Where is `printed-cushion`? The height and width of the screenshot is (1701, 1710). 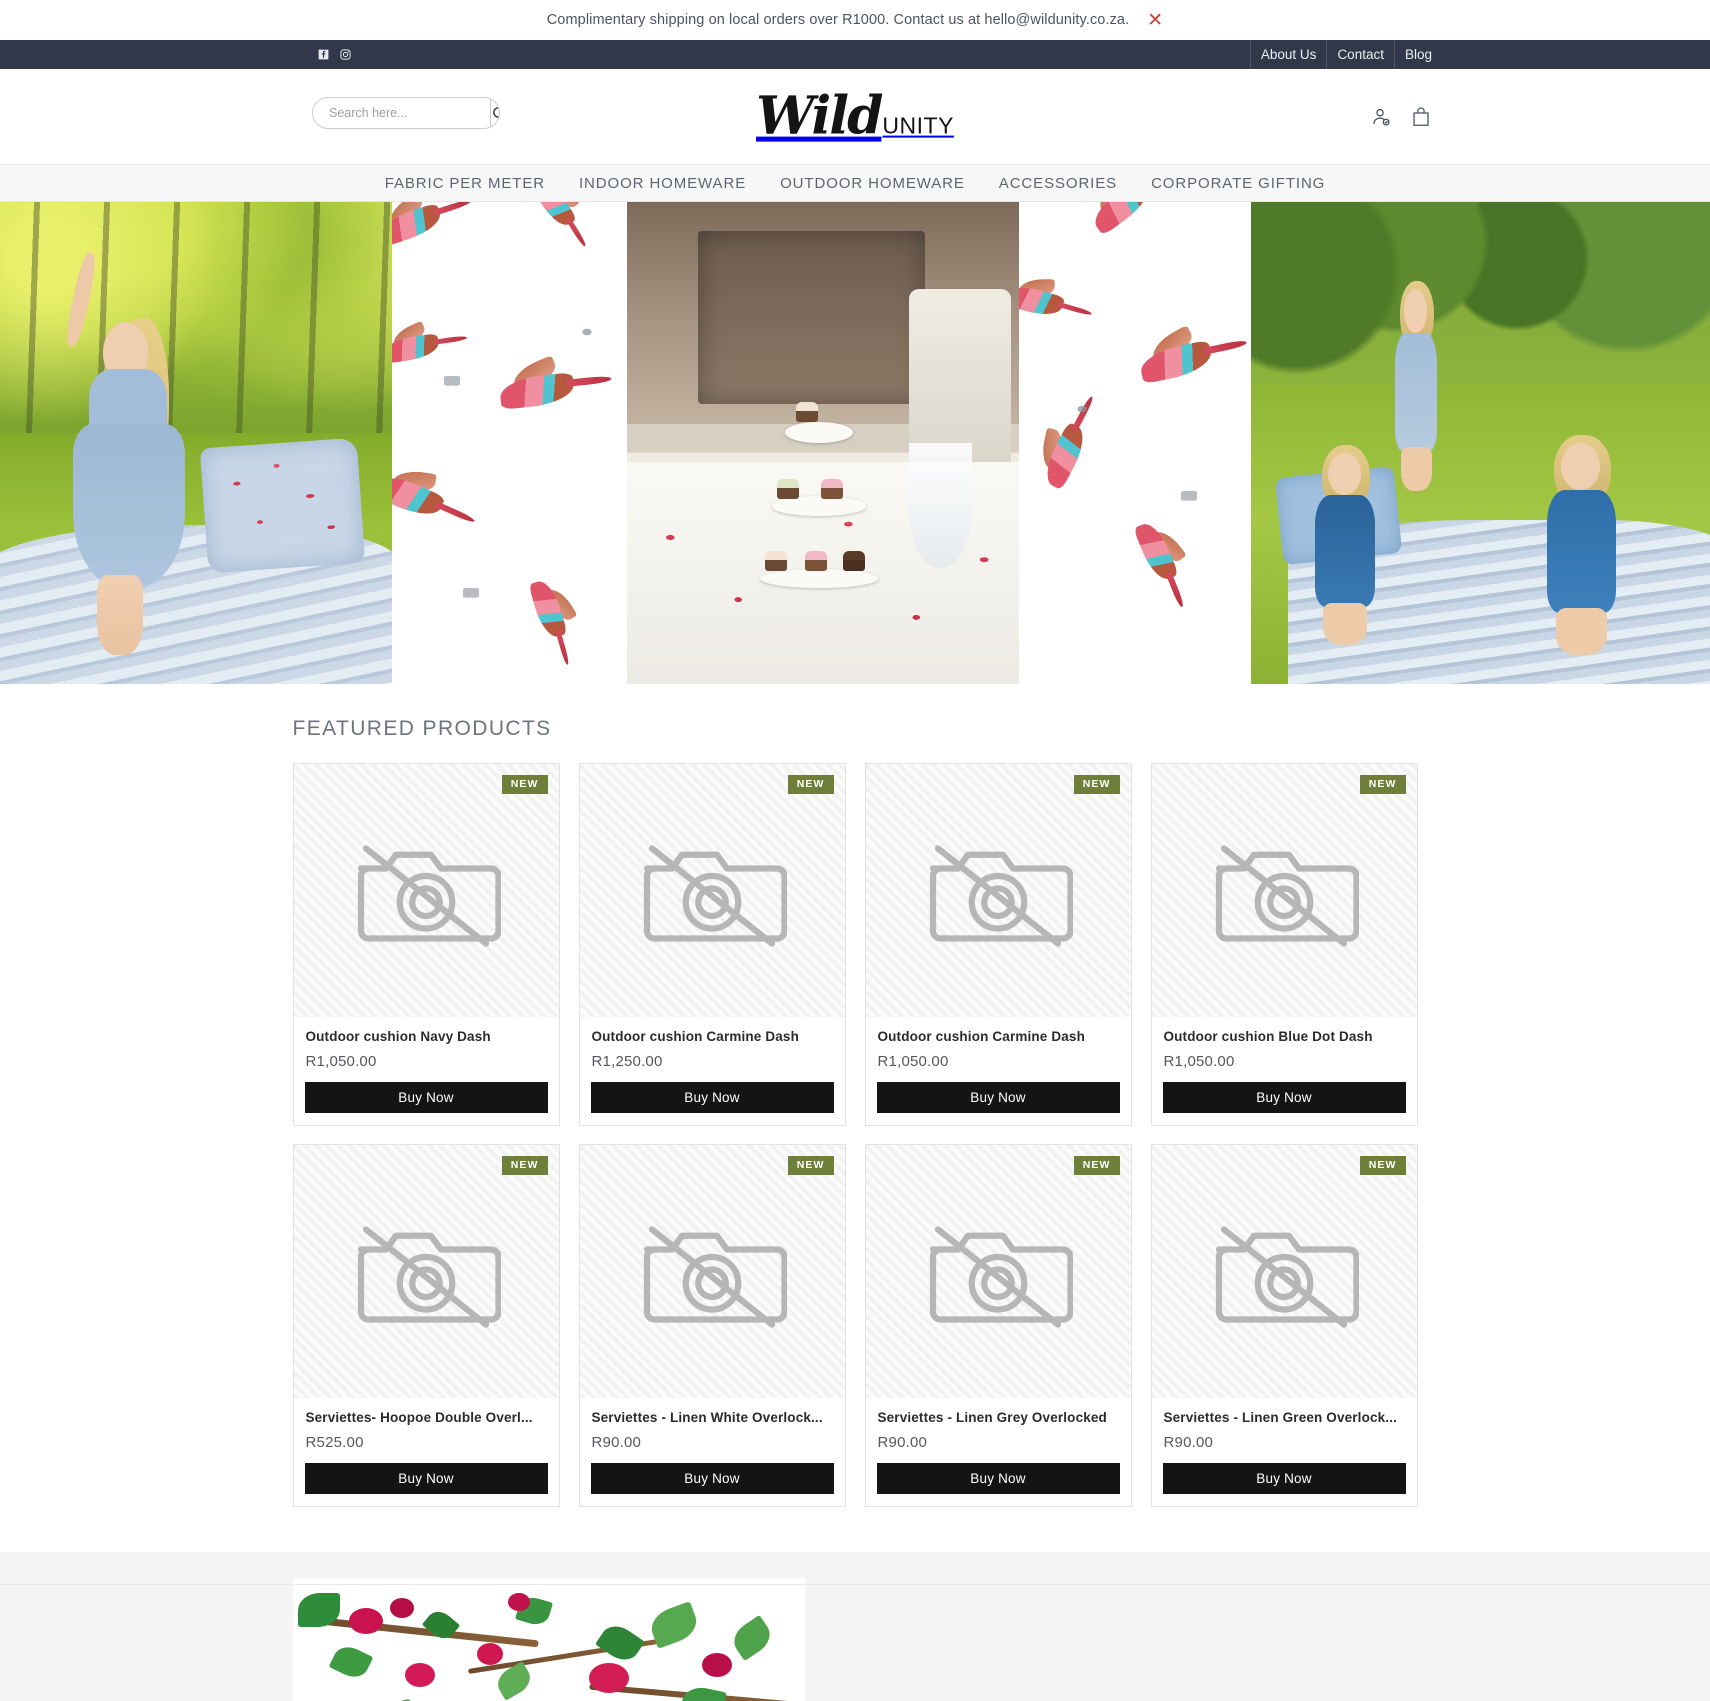 printed-cushion is located at coordinates (282, 505).